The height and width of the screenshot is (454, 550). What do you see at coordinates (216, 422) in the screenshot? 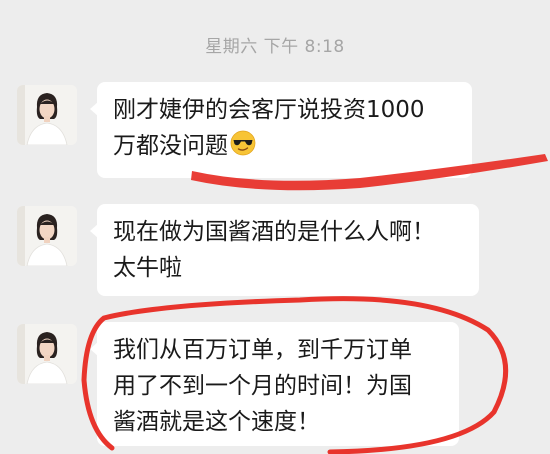
I see `message-text-line: 酱酒就是这个速度！` at bounding box center [216, 422].